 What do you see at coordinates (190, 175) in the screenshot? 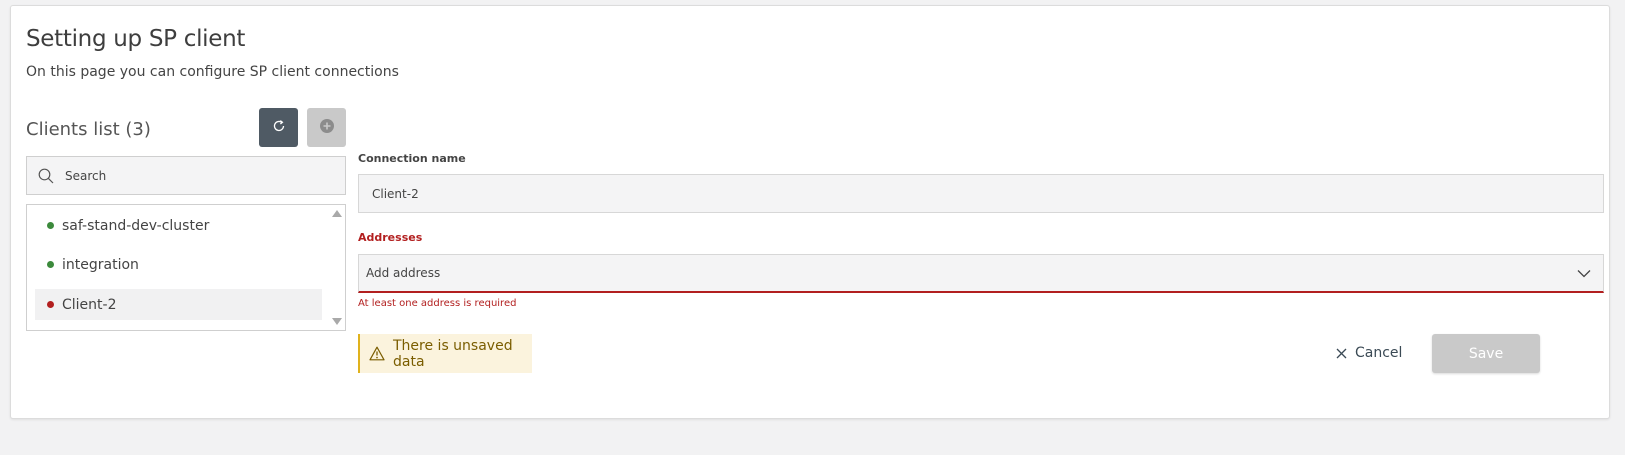
I see `search-input` at bounding box center [190, 175].